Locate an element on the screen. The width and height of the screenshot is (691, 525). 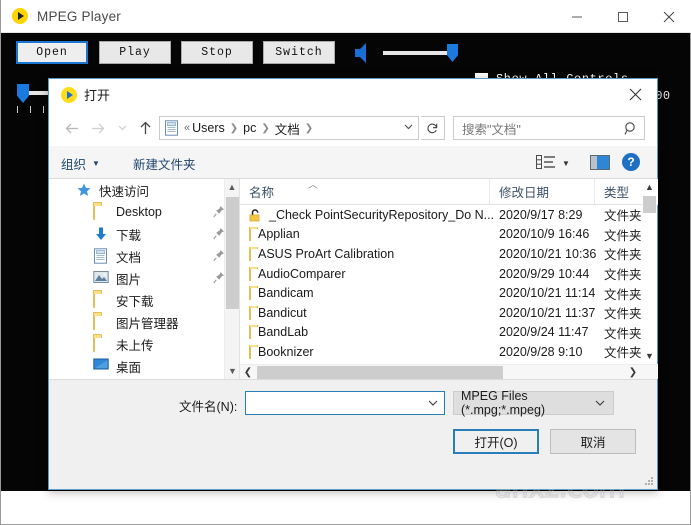
file-date: 2020/9/28 9:10 is located at coordinates (541, 351).